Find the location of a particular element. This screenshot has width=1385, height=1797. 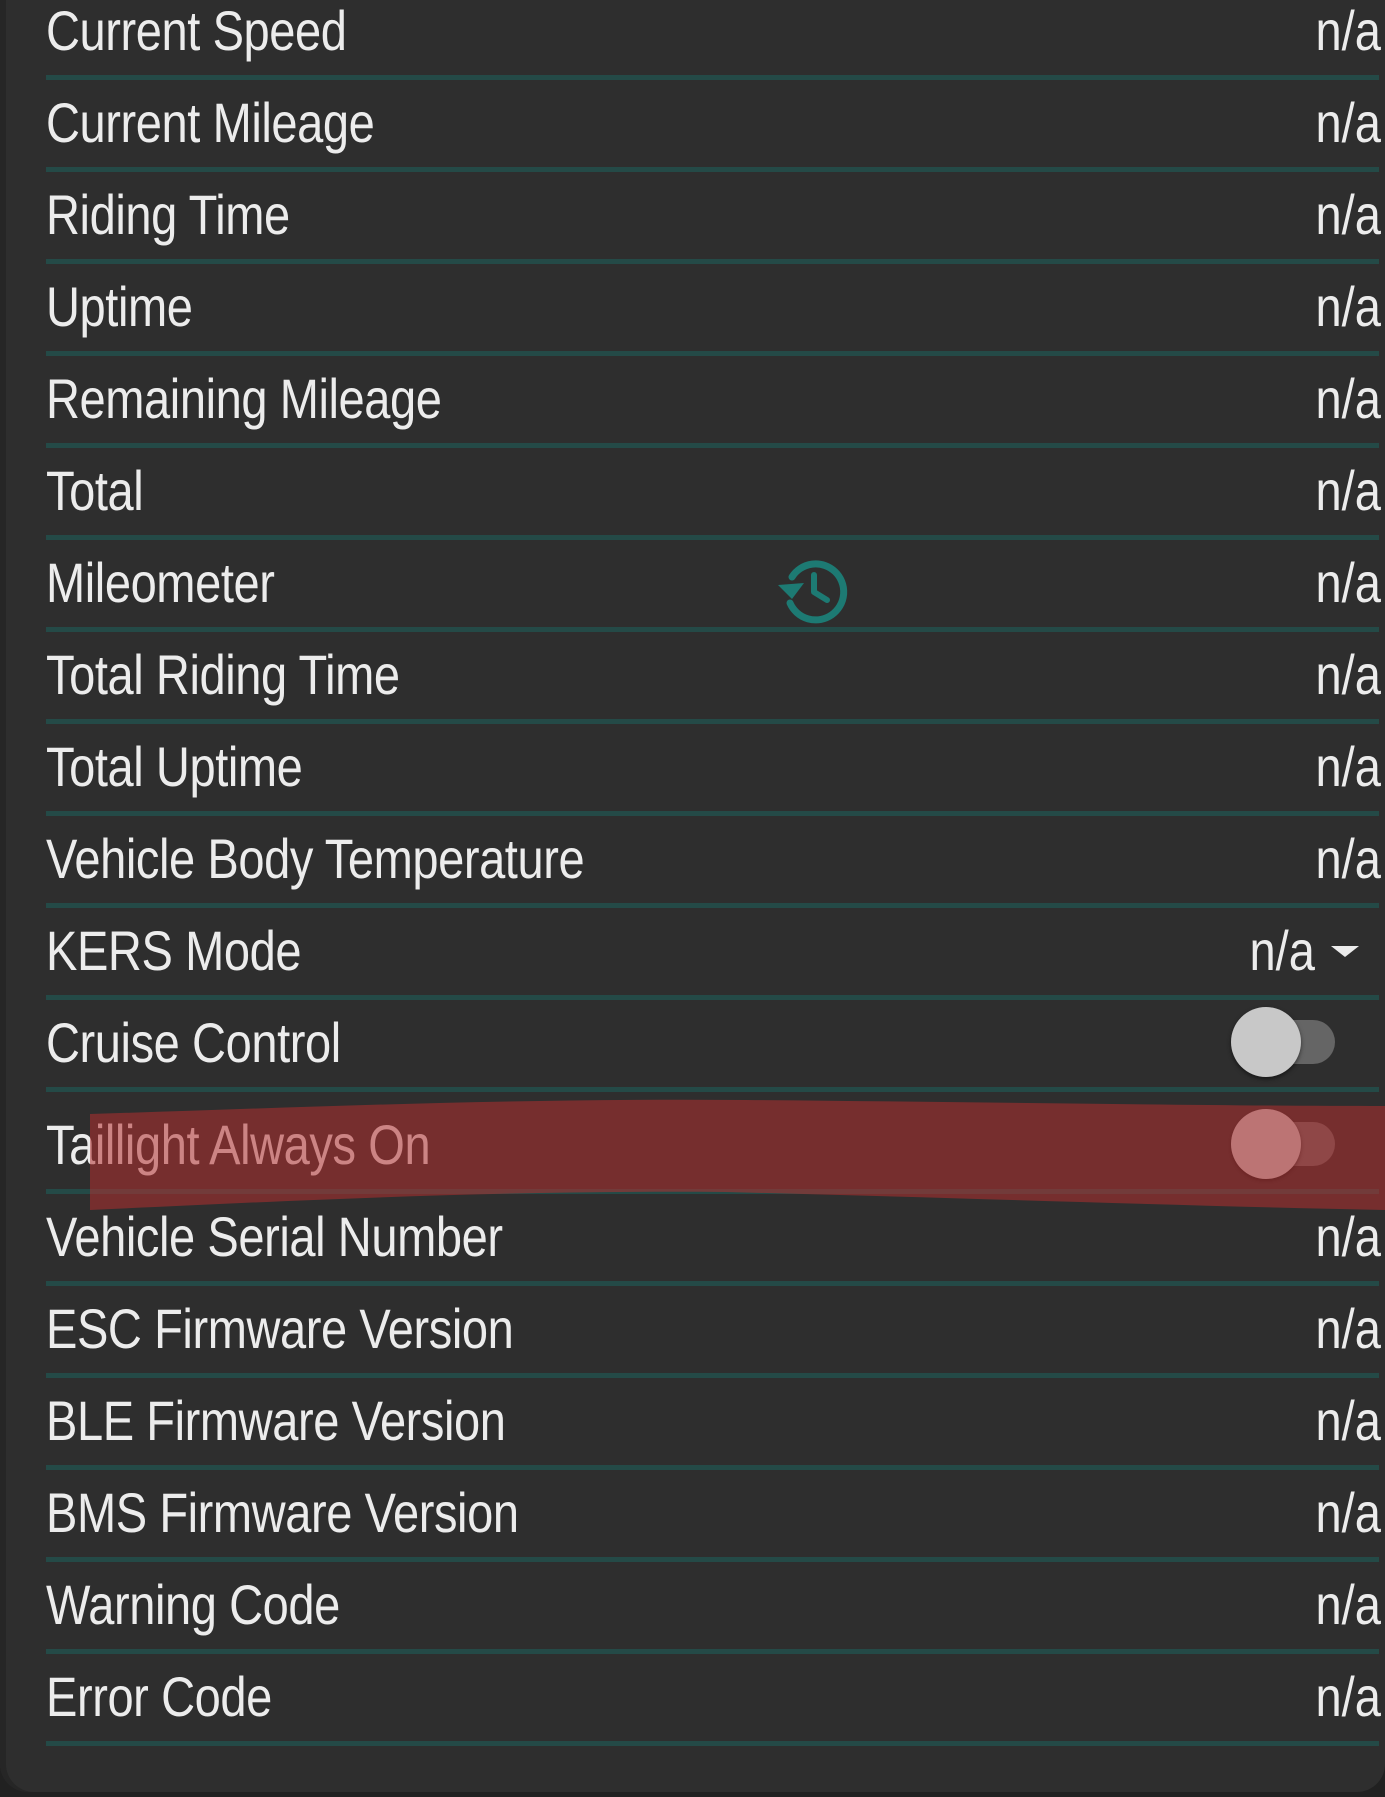

row-current-speed: Current Speed n/a is located at coordinates (713, 40).